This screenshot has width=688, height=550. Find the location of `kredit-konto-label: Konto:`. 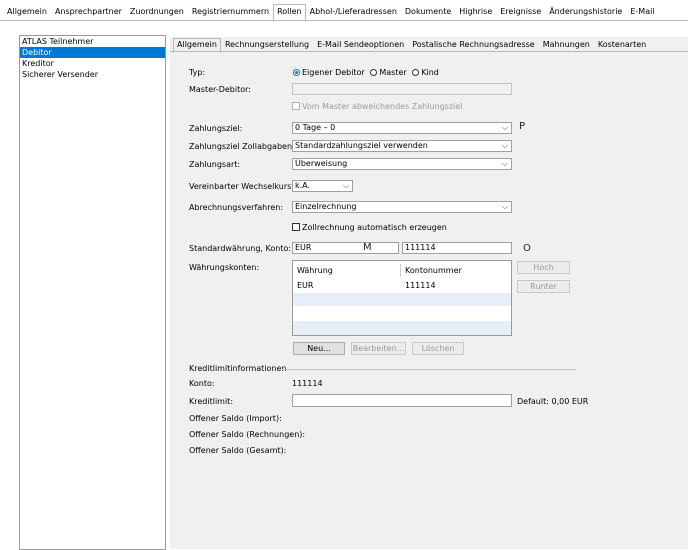

kredit-konto-label: Konto: is located at coordinates (202, 383).